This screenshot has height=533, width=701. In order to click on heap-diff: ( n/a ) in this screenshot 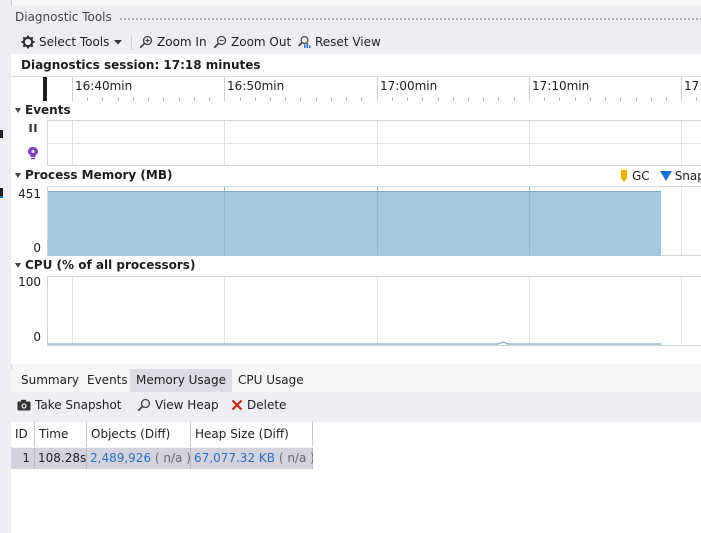, I will do `click(296, 458)`.